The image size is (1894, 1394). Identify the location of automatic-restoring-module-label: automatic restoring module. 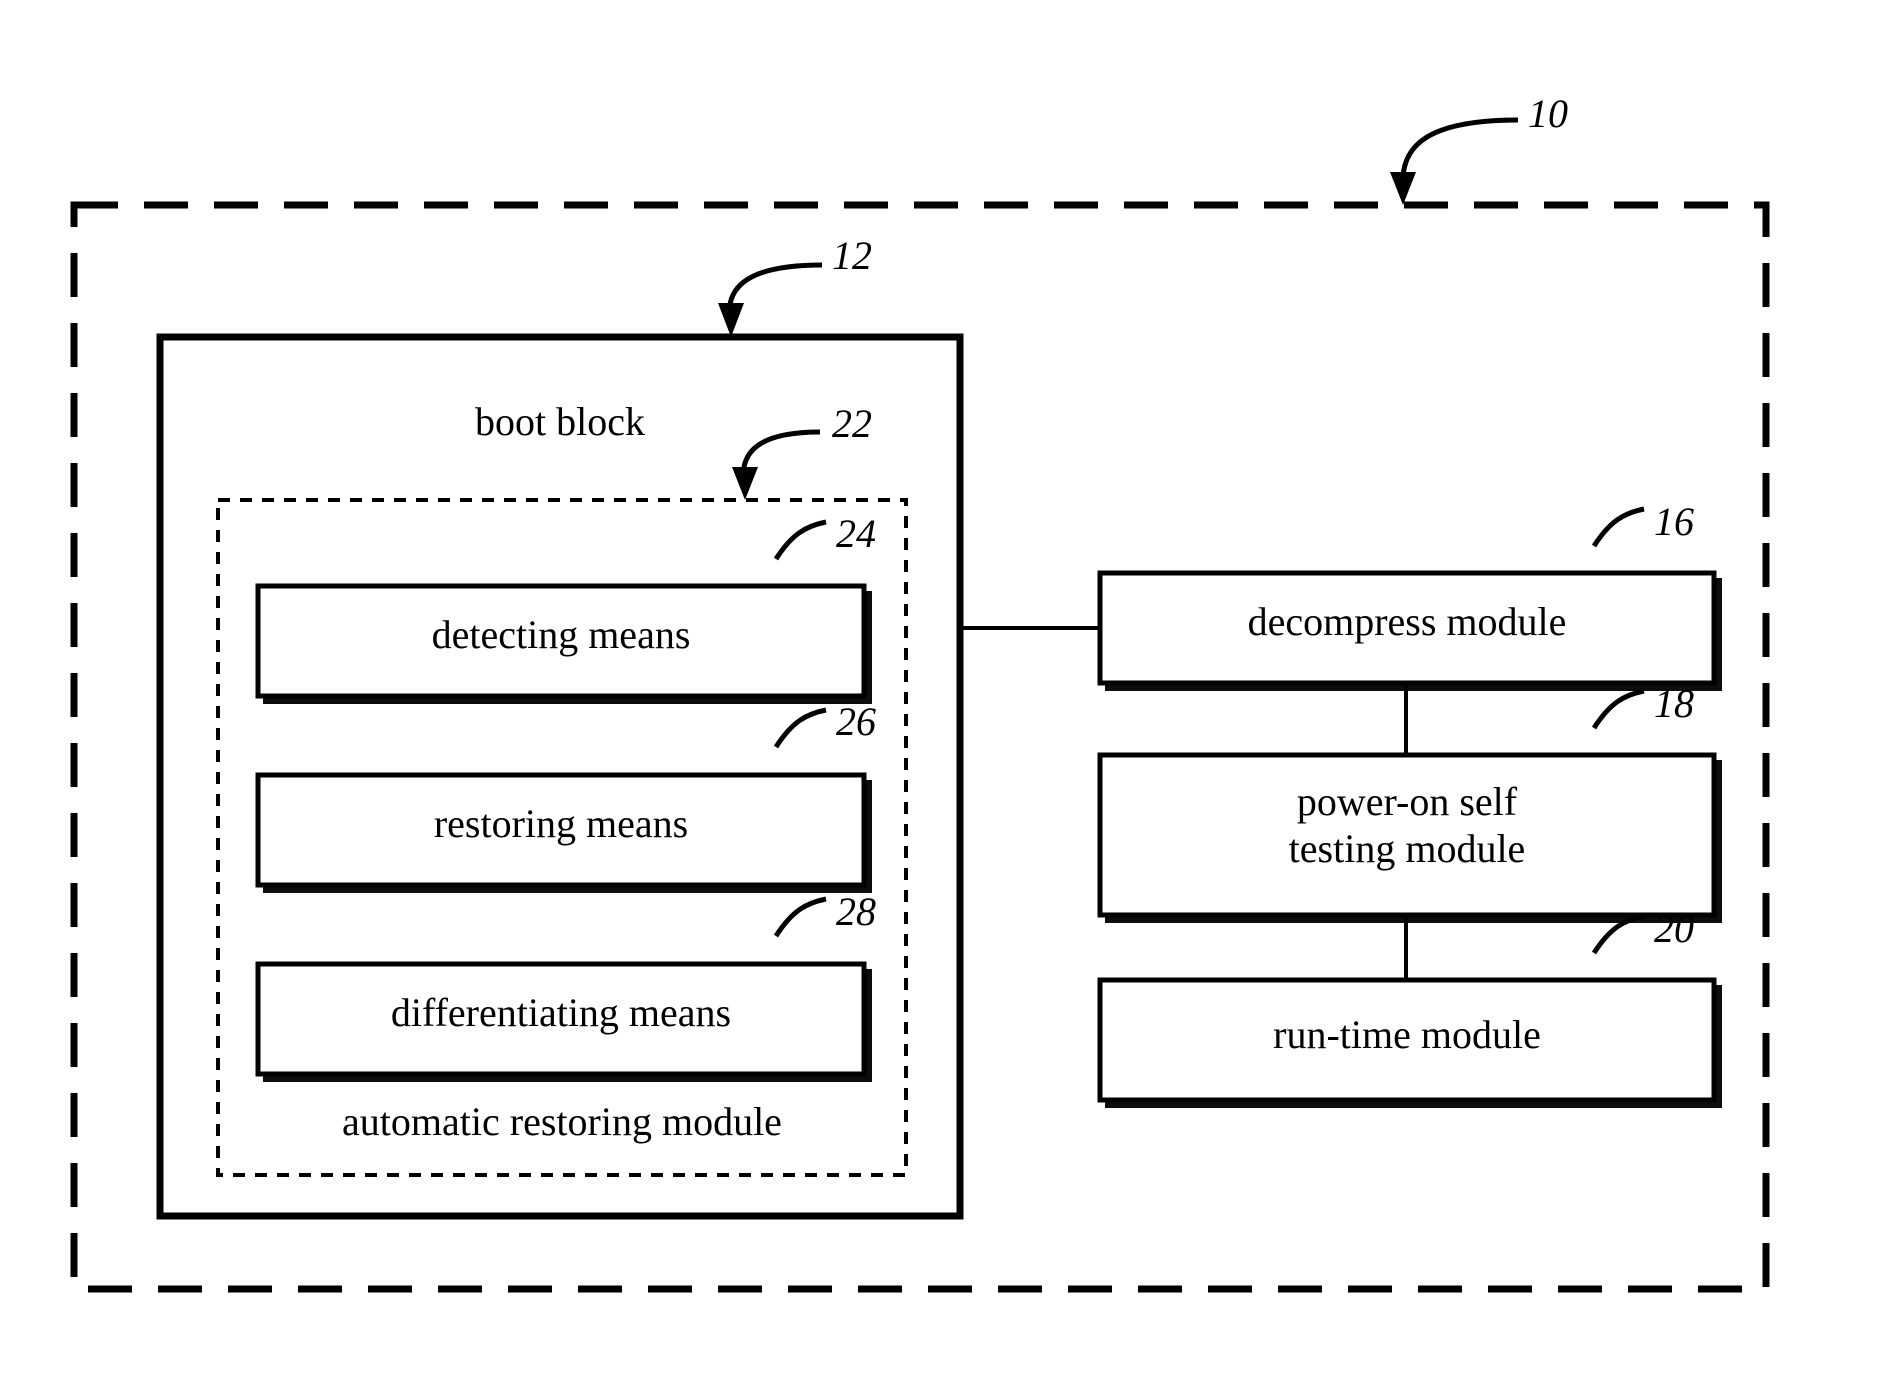
(562, 1121).